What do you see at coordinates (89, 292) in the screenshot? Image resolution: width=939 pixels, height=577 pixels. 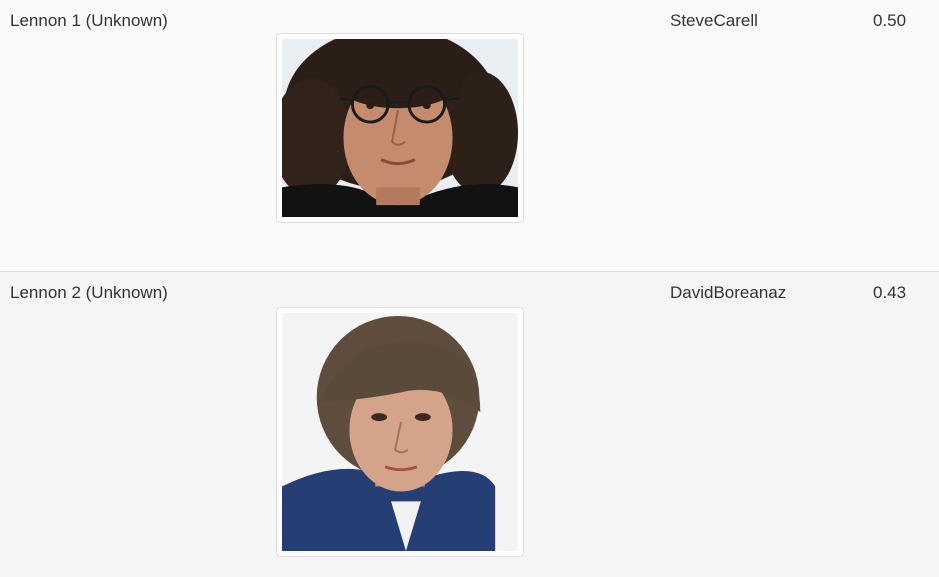 I see `person-name: Lennon 2 (Unknown)` at bounding box center [89, 292].